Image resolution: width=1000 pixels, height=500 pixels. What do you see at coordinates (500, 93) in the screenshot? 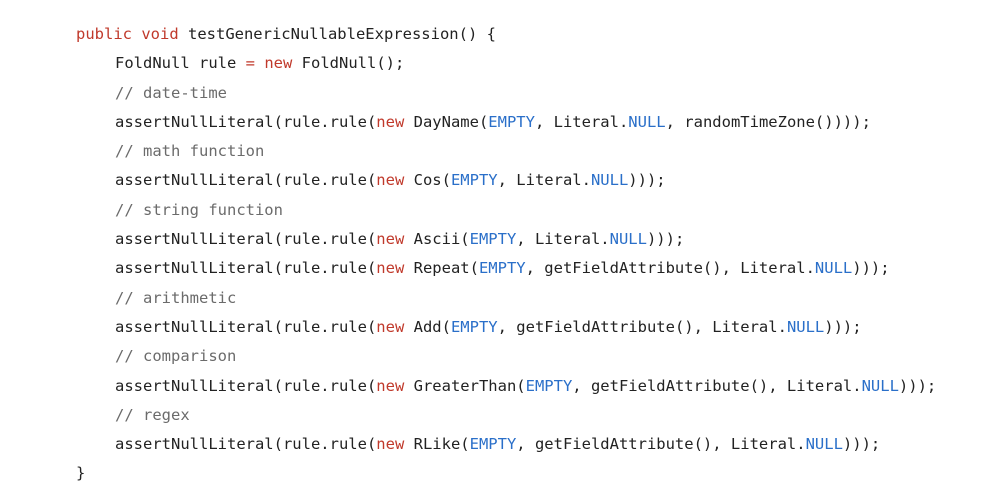
I see `code-line: // date-time` at bounding box center [500, 93].